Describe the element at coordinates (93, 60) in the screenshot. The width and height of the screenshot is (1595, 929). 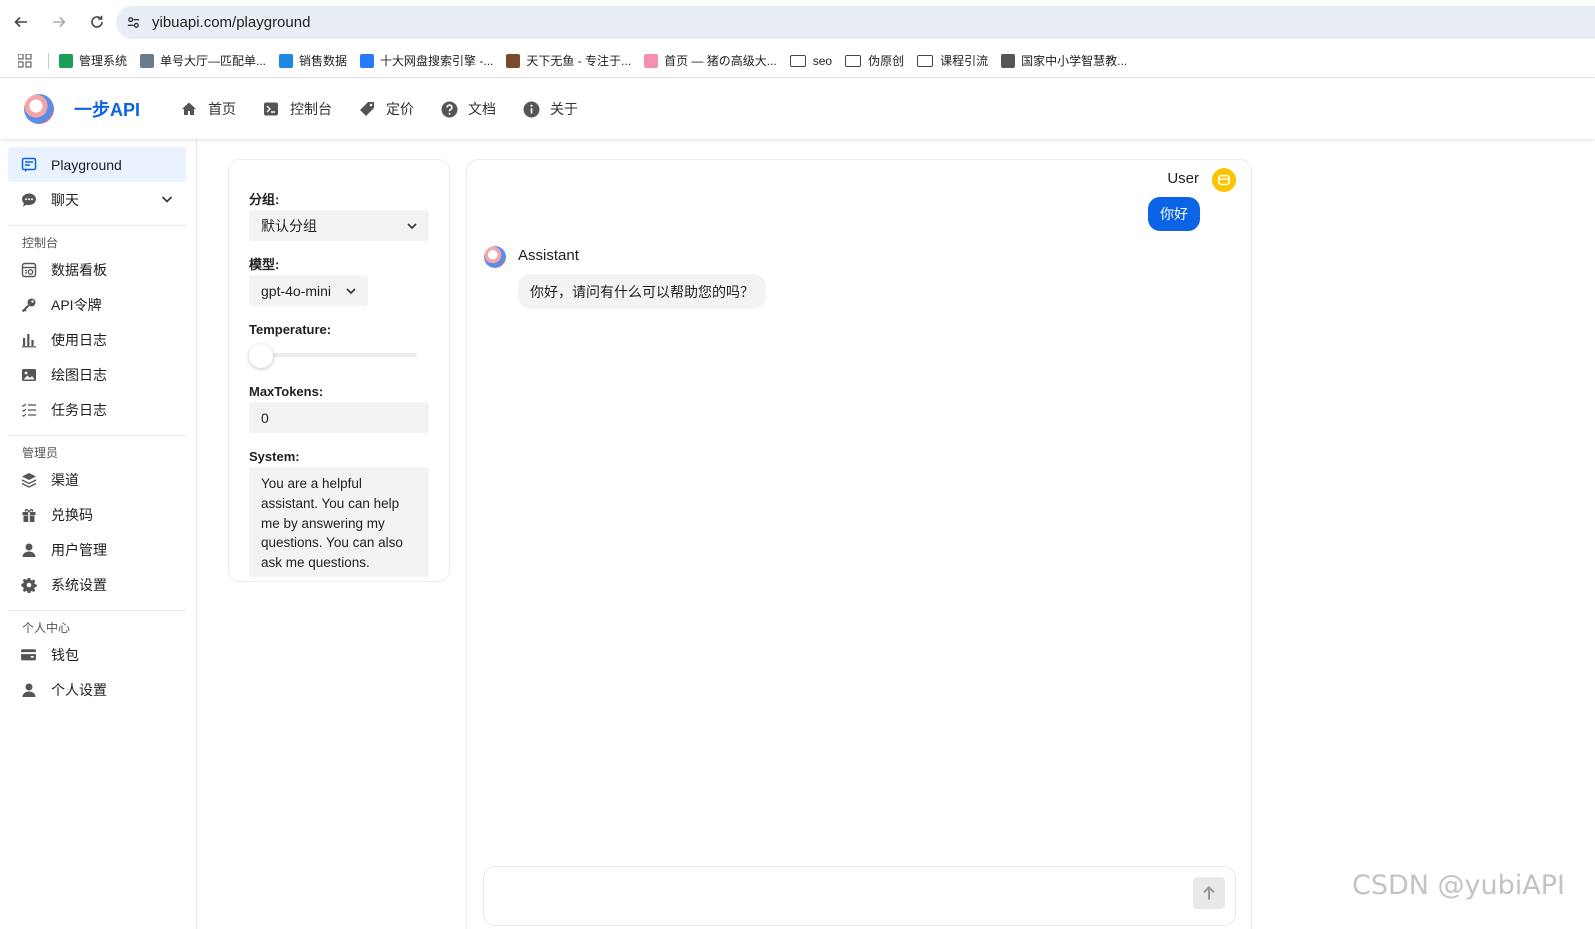
I see `bookmark-item: 管理系统` at that location.